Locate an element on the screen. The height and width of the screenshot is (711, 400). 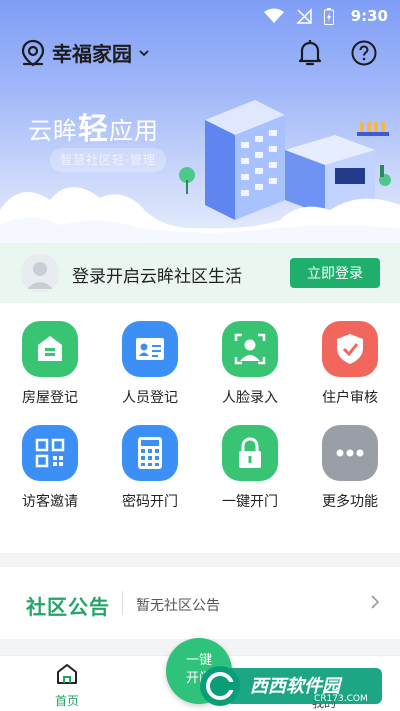
feature-label: 更多功能 is located at coordinates (350, 502).